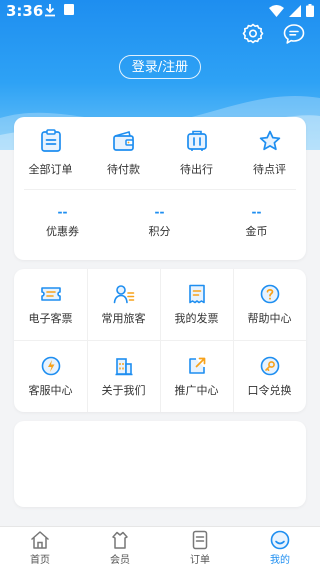 The width and height of the screenshot is (320, 568). Describe the element at coordinates (159, 222) in the screenshot. I see `stat-points: -- 积分` at that location.